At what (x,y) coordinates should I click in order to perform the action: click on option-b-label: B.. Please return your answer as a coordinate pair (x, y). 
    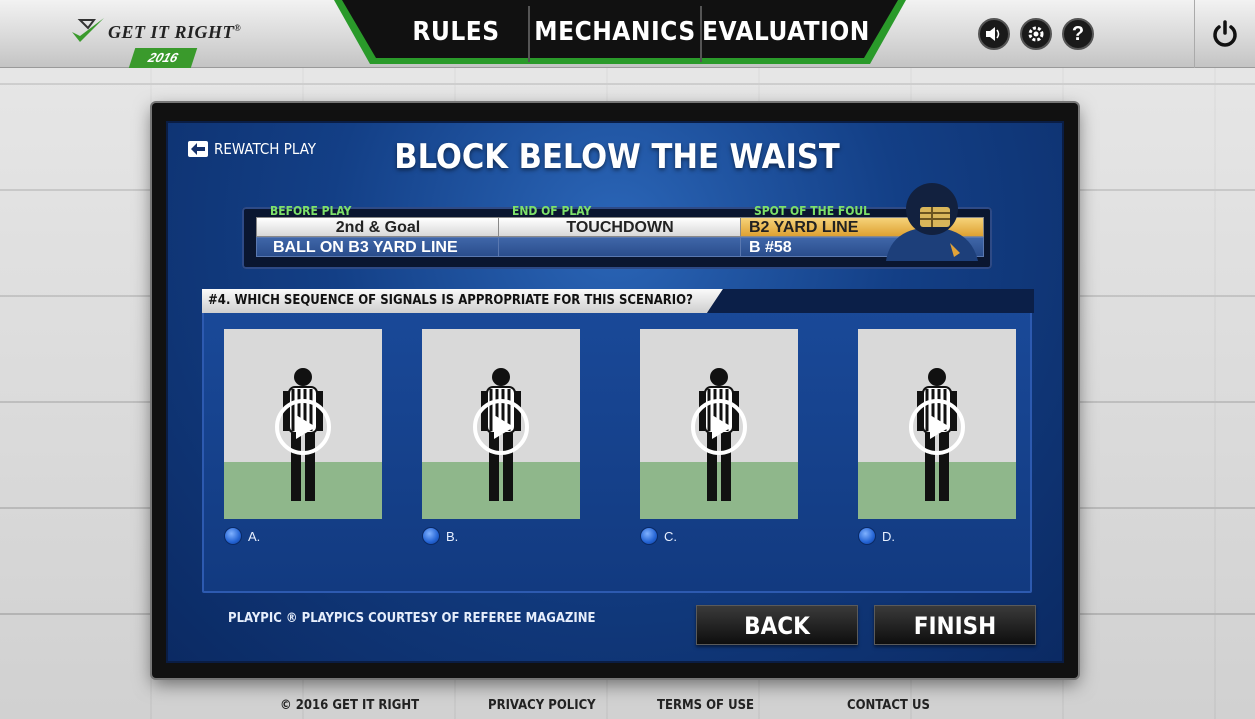
    Looking at the image, I should click on (452, 536).